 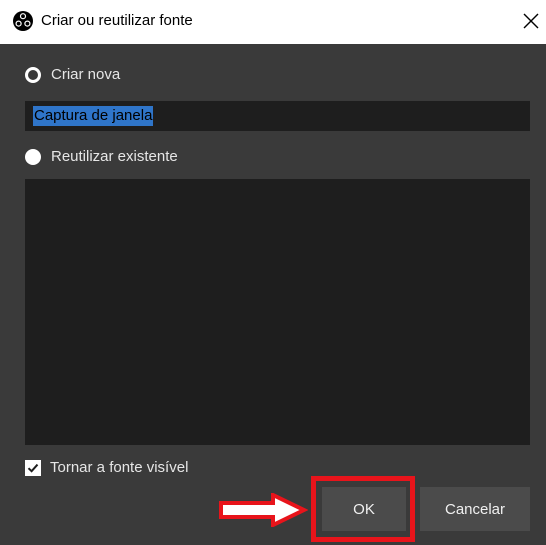 I want to click on make-visible-checkbox, so click(x=33, y=468).